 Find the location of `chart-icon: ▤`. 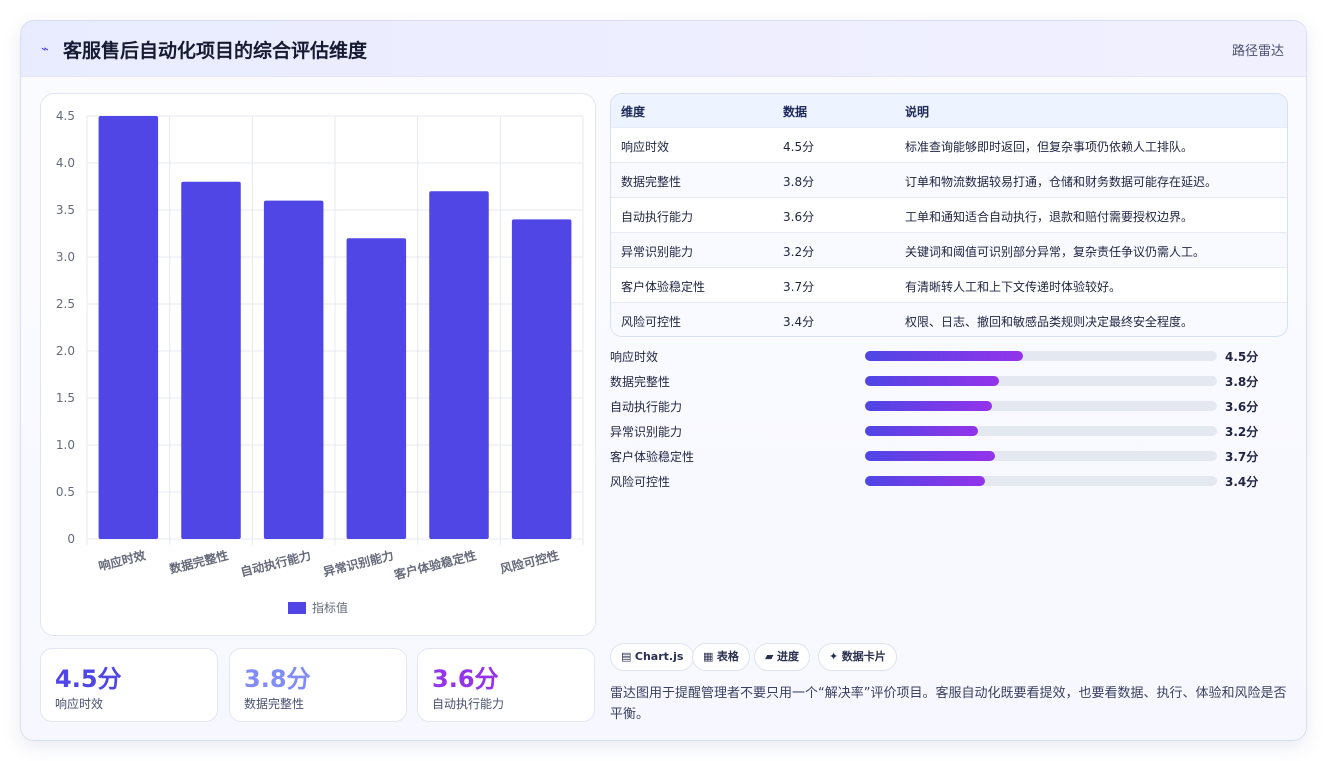

chart-icon: ▤ is located at coordinates (626, 656).